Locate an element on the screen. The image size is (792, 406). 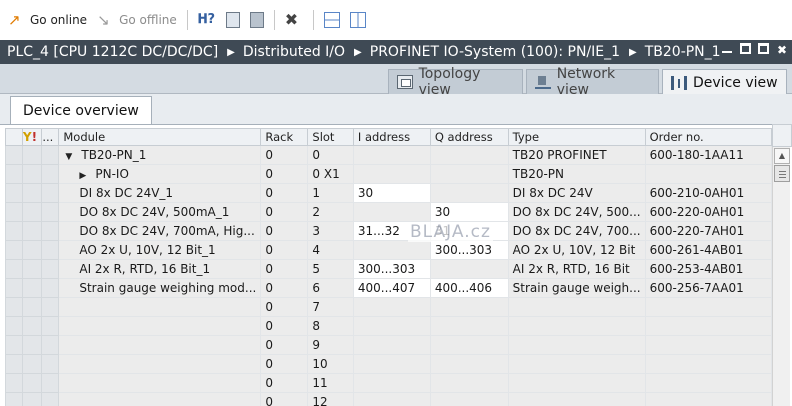
scroll-up-button: ▲ is located at coordinates (782, 156).